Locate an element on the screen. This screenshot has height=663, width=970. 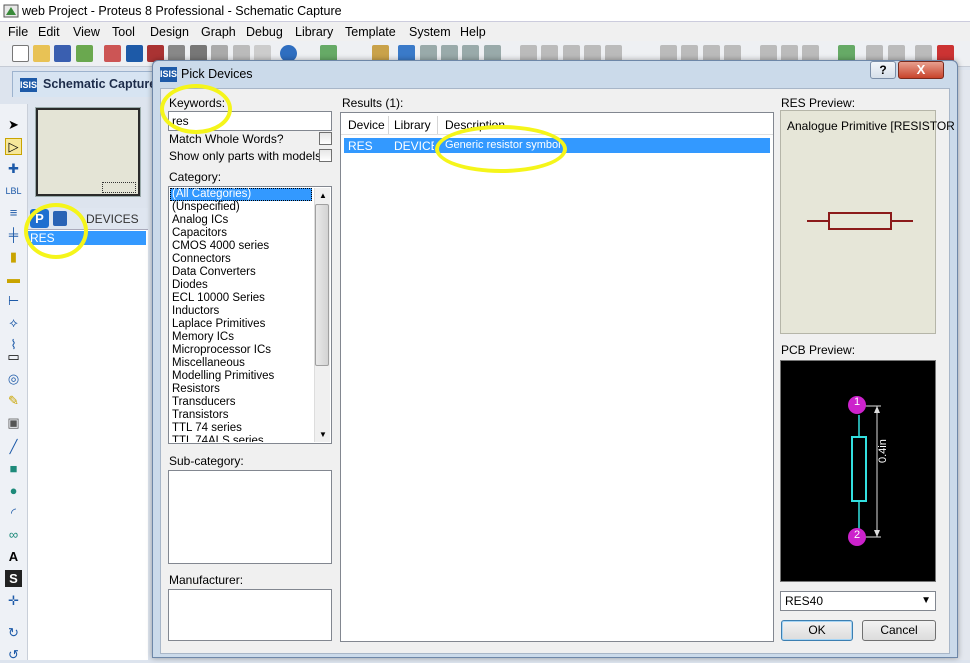
dropdown-arrow-icon: ▼ is located at coordinates (926, 600).